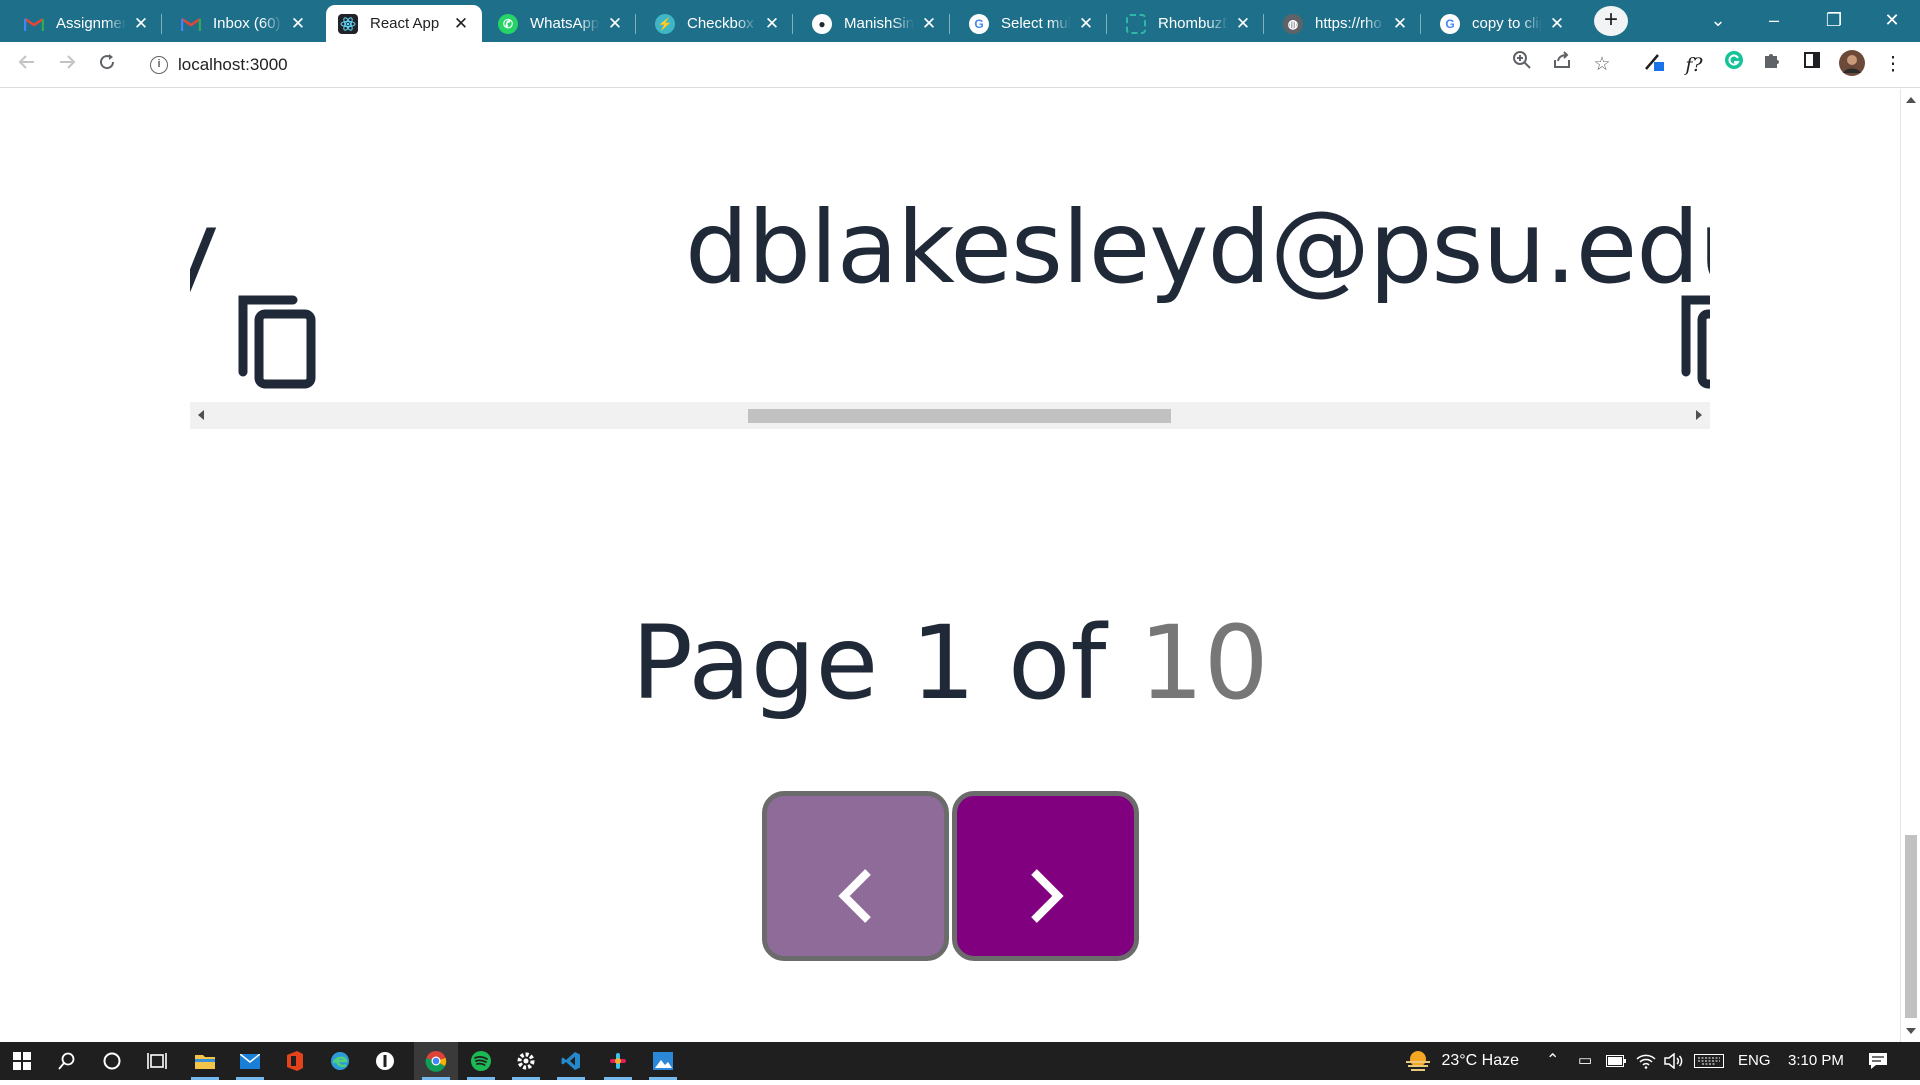 The width and height of the screenshot is (1920, 1085). I want to click on vertical-scrollbar, so click(1910, 565).